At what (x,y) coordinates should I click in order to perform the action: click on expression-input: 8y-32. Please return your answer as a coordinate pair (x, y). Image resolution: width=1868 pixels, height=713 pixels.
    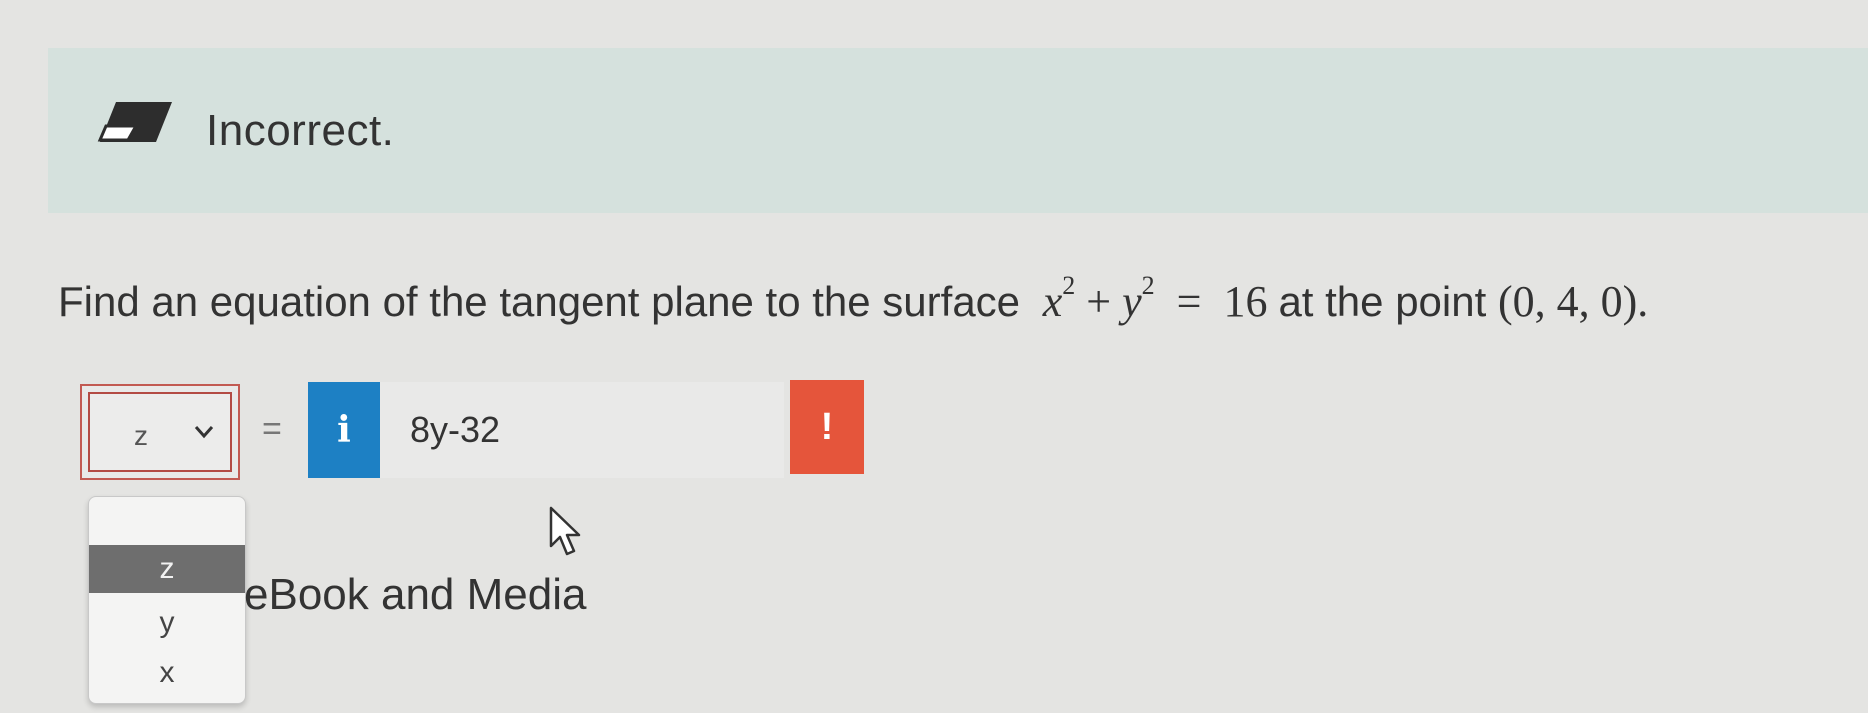
    Looking at the image, I should click on (582, 430).